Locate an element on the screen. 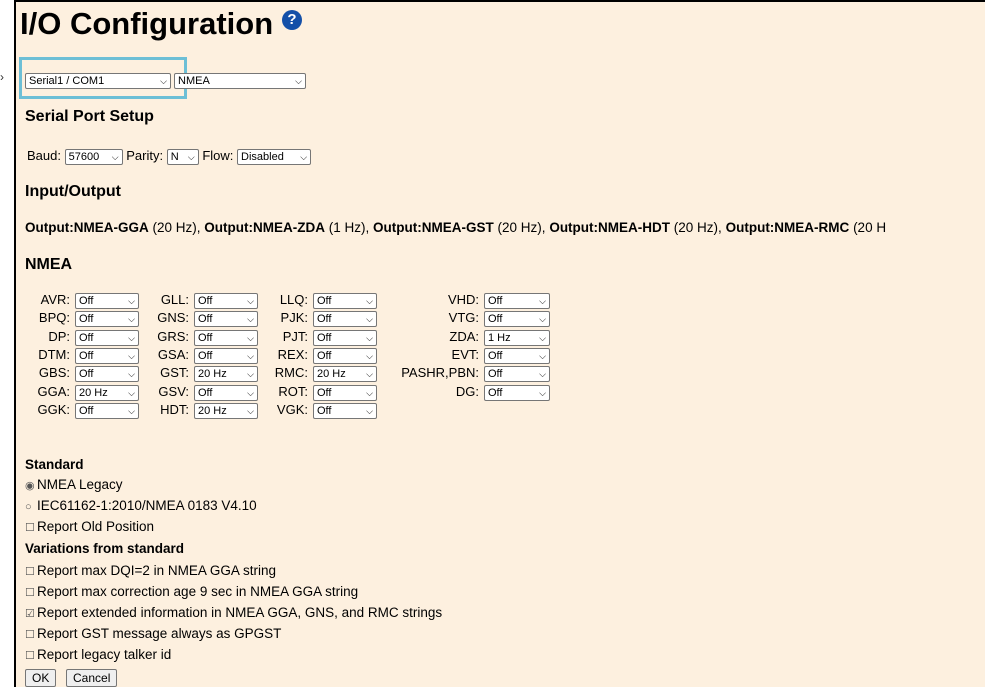  nmea-label: AVR: is located at coordinates (55, 299).